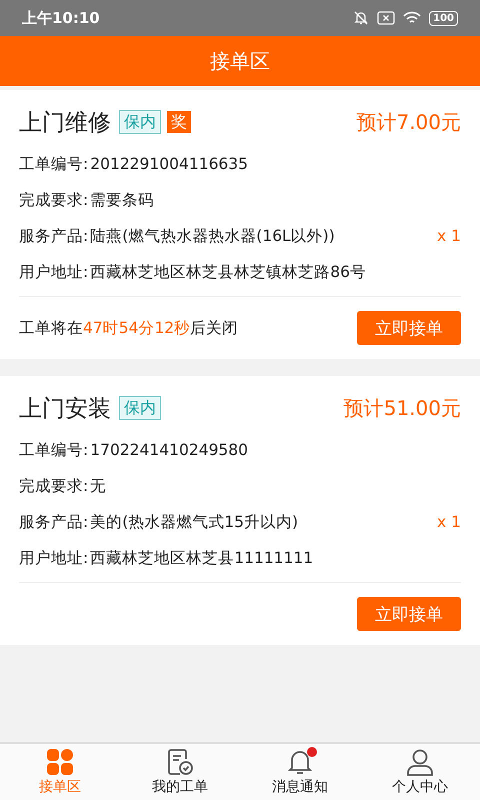 Image resolution: width=480 pixels, height=800 pixels. Describe the element at coordinates (212, 236) in the screenshot. I see `field-value: 陆燕(燃气热水器热水器(16L以外))` at that location.